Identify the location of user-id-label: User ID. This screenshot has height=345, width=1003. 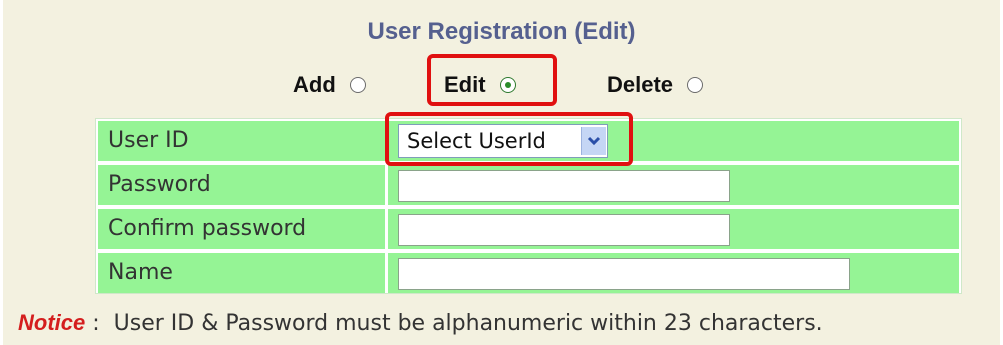
(241, 141).